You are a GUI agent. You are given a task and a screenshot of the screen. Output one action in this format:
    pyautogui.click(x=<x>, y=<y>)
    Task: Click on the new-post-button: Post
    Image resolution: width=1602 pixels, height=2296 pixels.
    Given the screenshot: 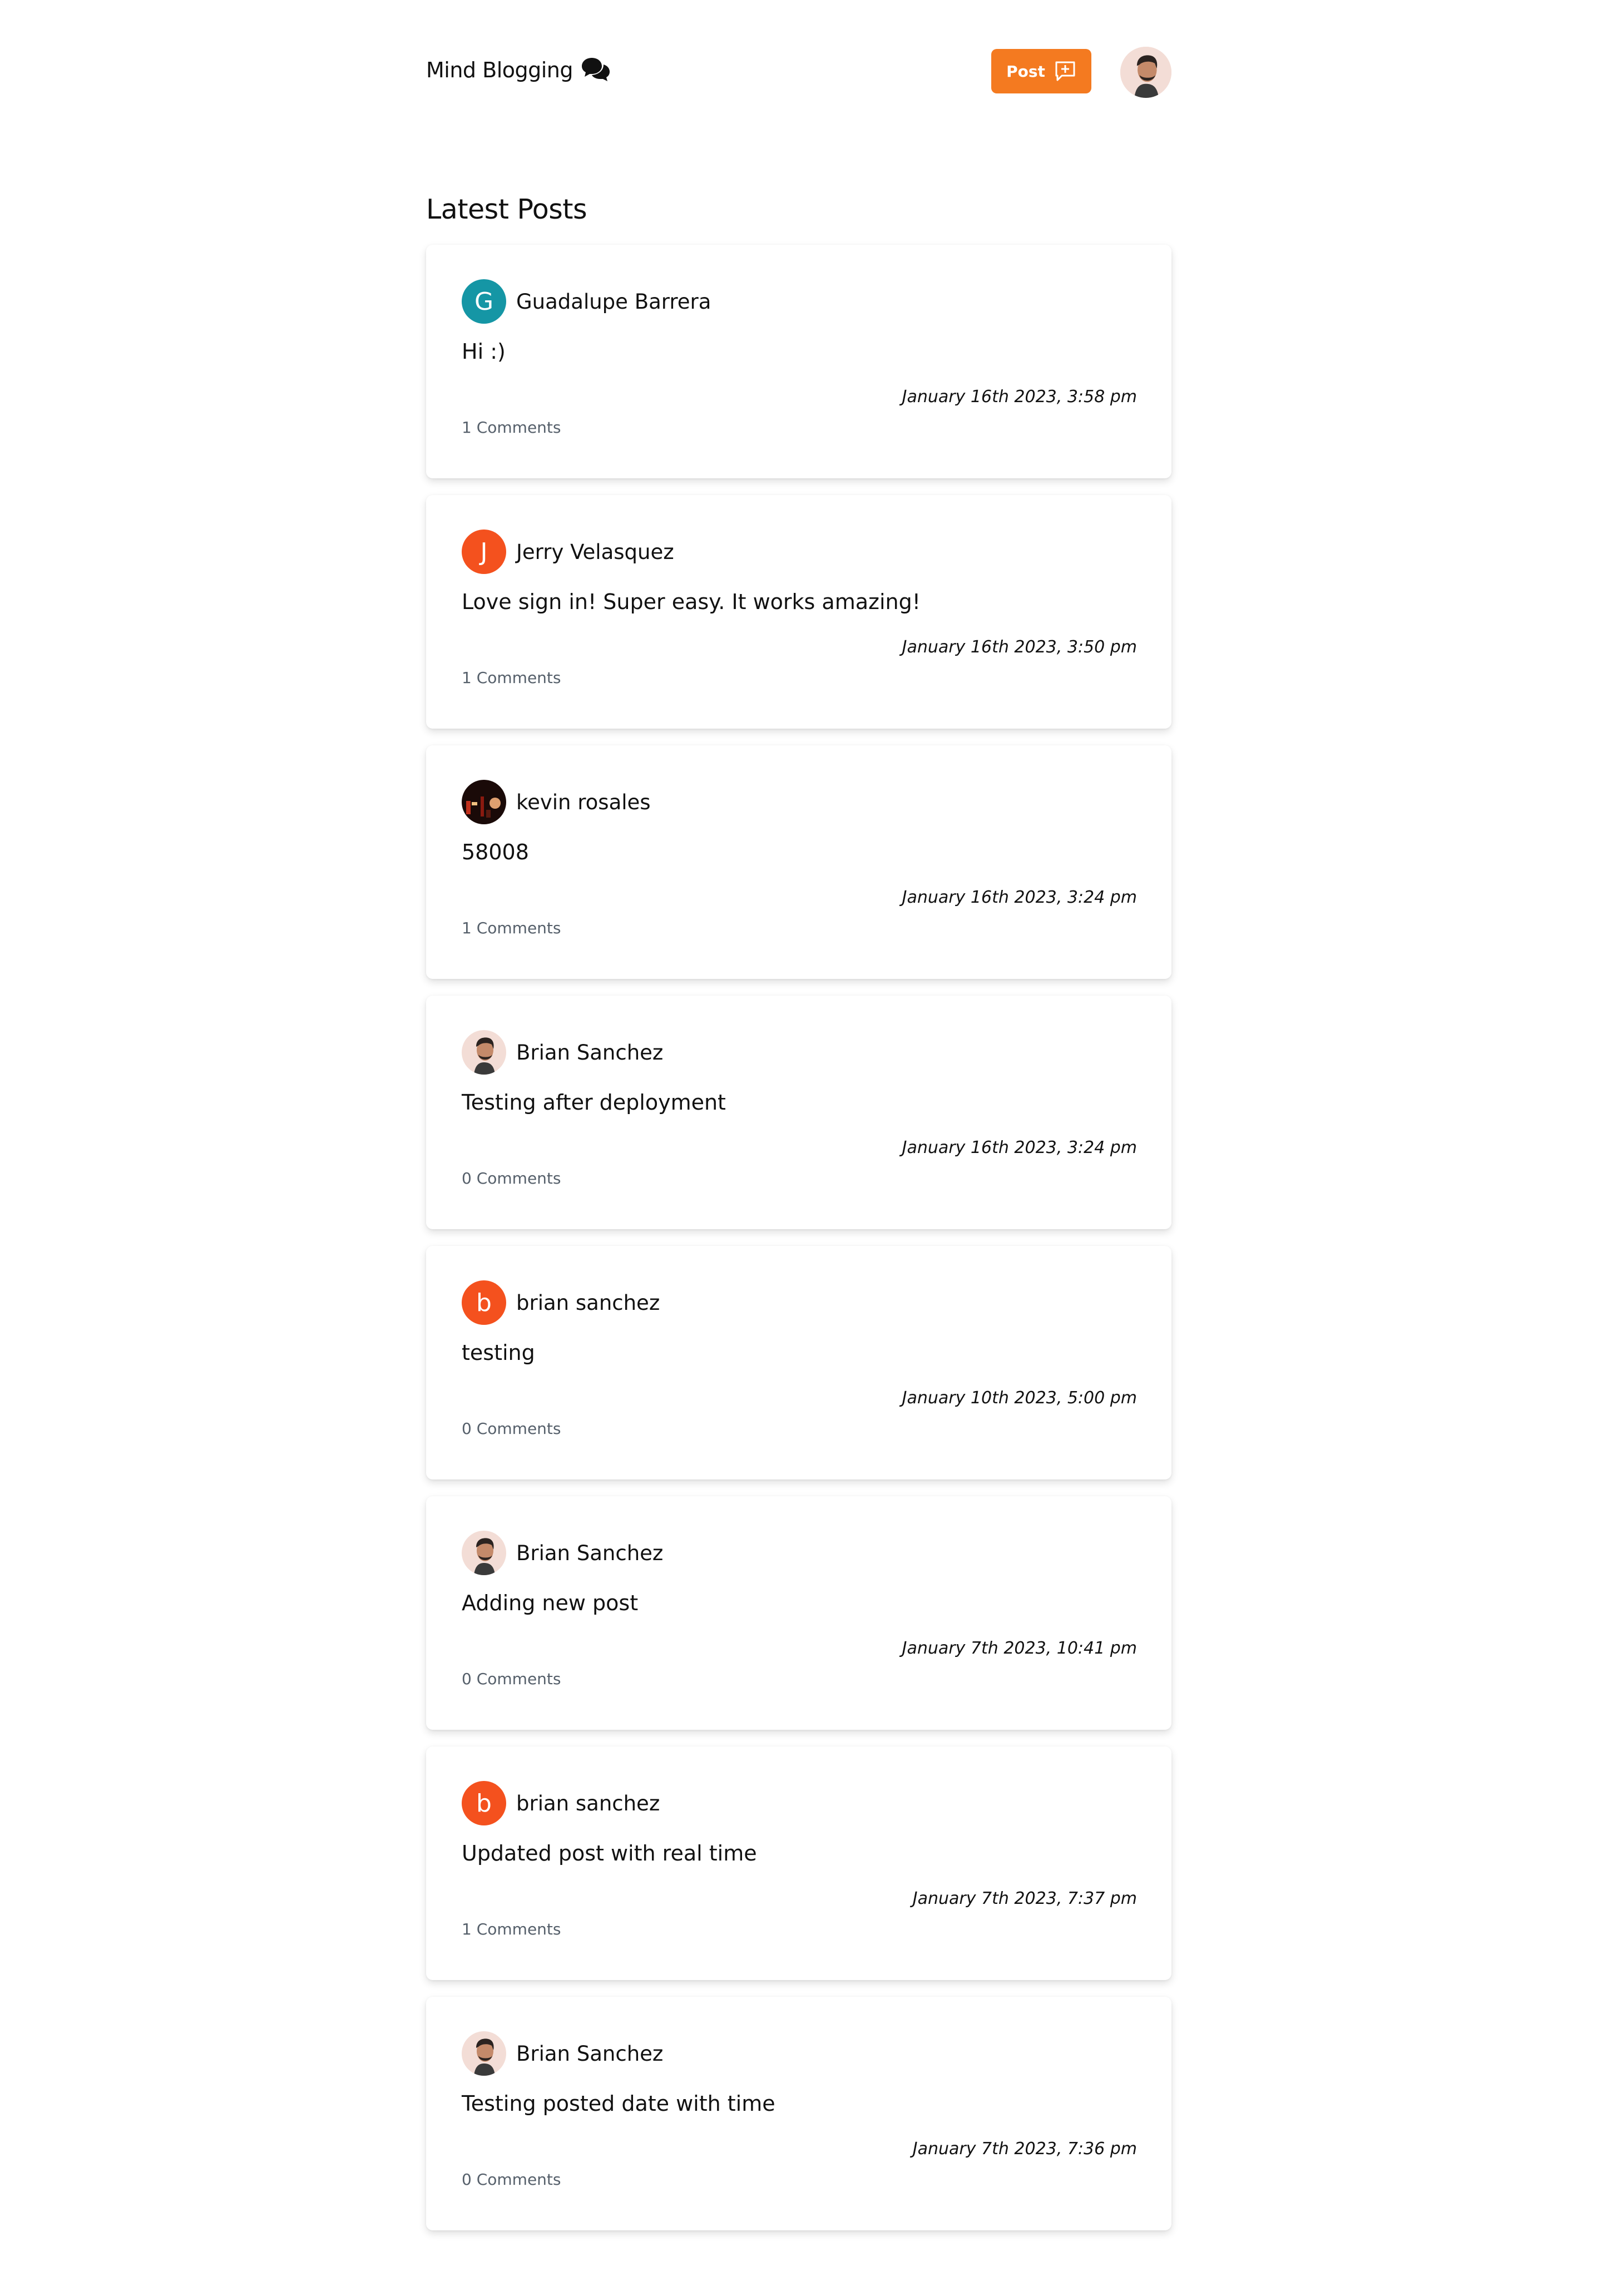 What is the action you would take?
    pyautogui.click(x=1041, y=71)
    